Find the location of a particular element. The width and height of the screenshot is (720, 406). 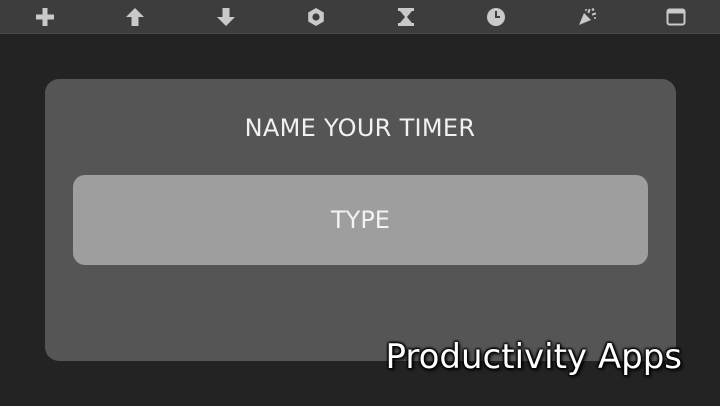

timer-button is located at coordinates (406, 17).